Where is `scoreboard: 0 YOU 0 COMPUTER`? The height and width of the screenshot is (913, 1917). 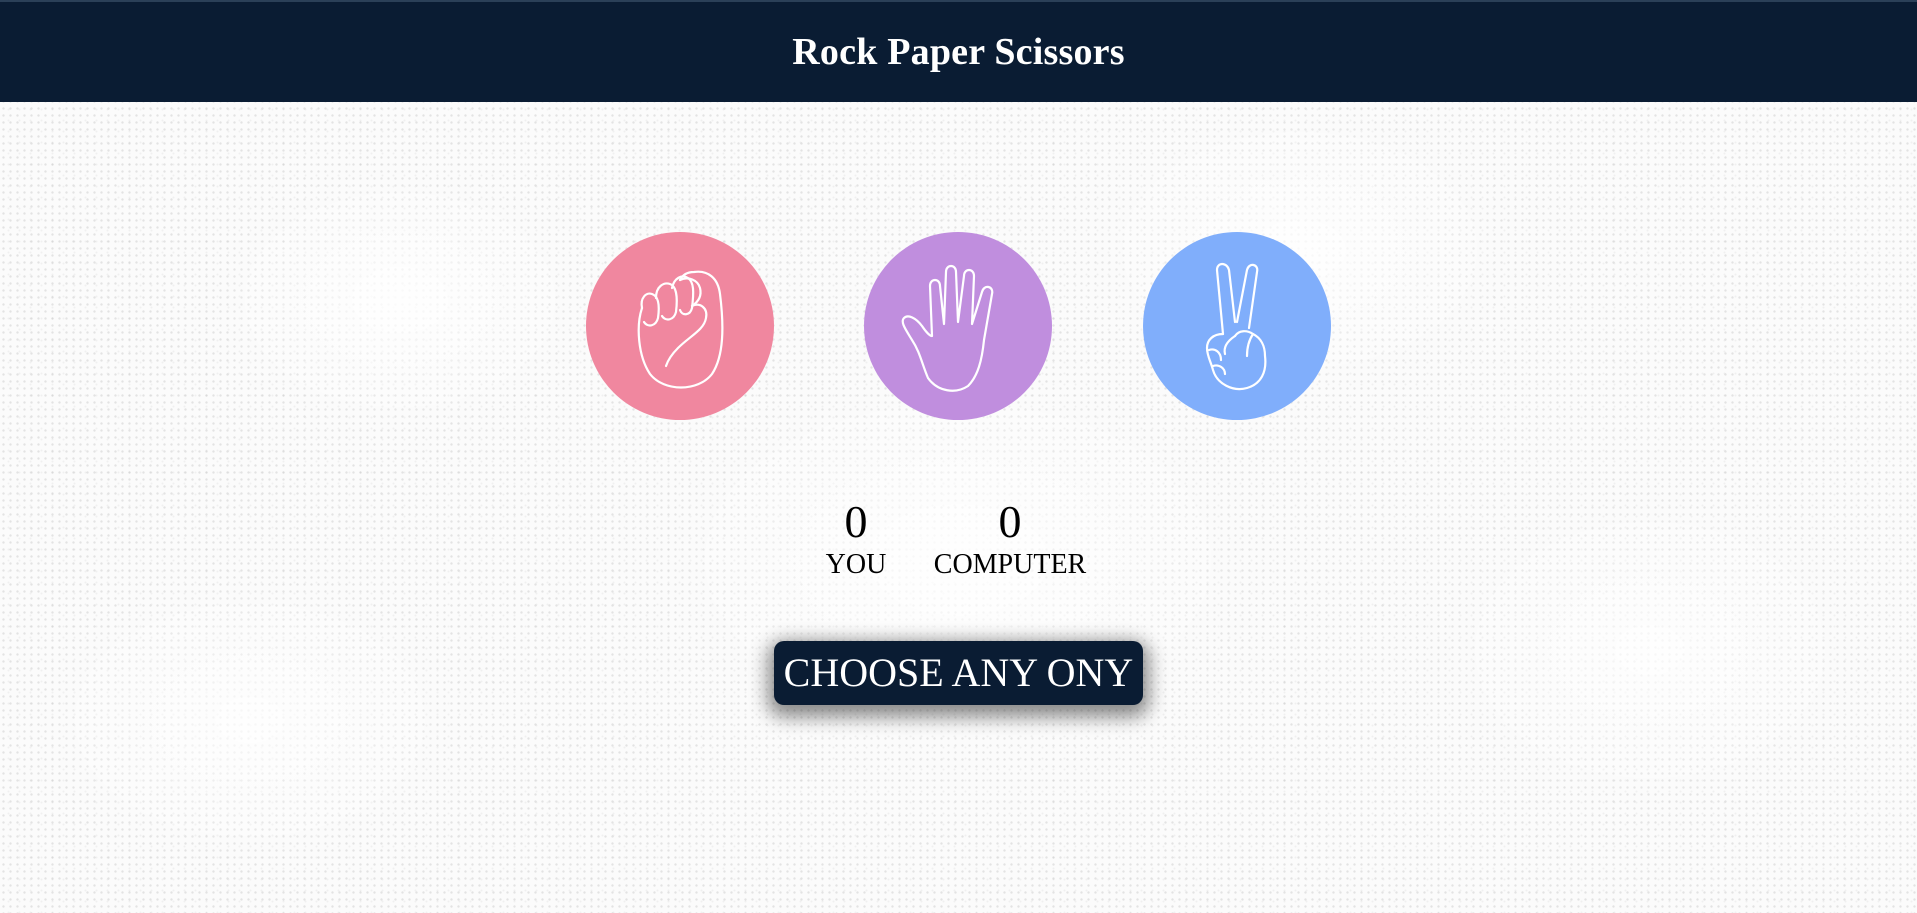 scoreboard: 0 YOU 0 COMPUTER is located at coordinates (958, 541).